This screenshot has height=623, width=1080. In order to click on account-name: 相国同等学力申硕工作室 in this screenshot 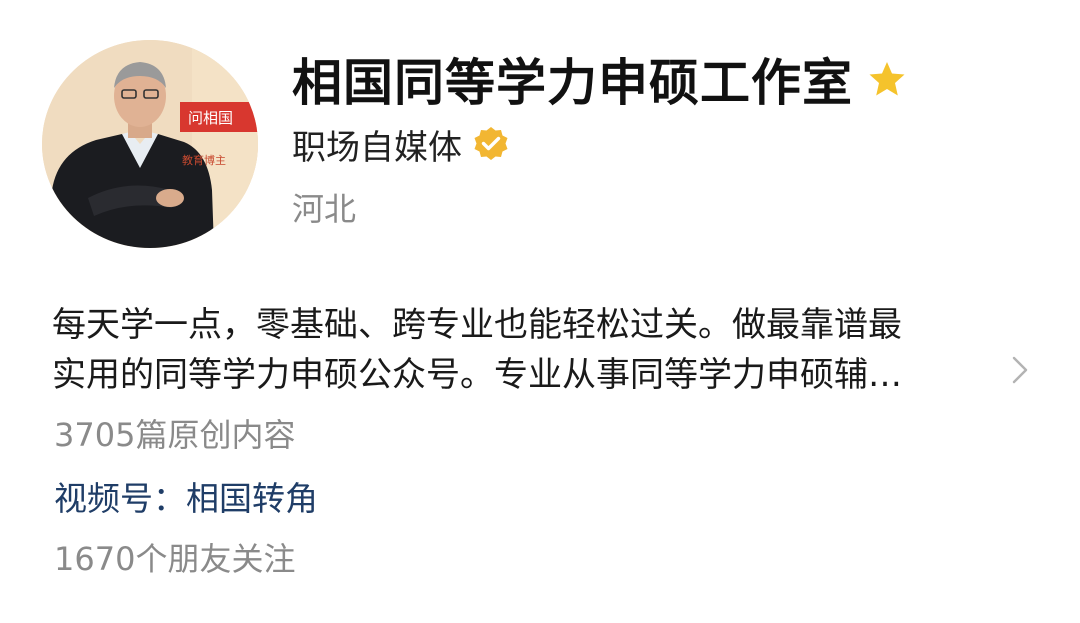, I will do `click(572, 83)`.